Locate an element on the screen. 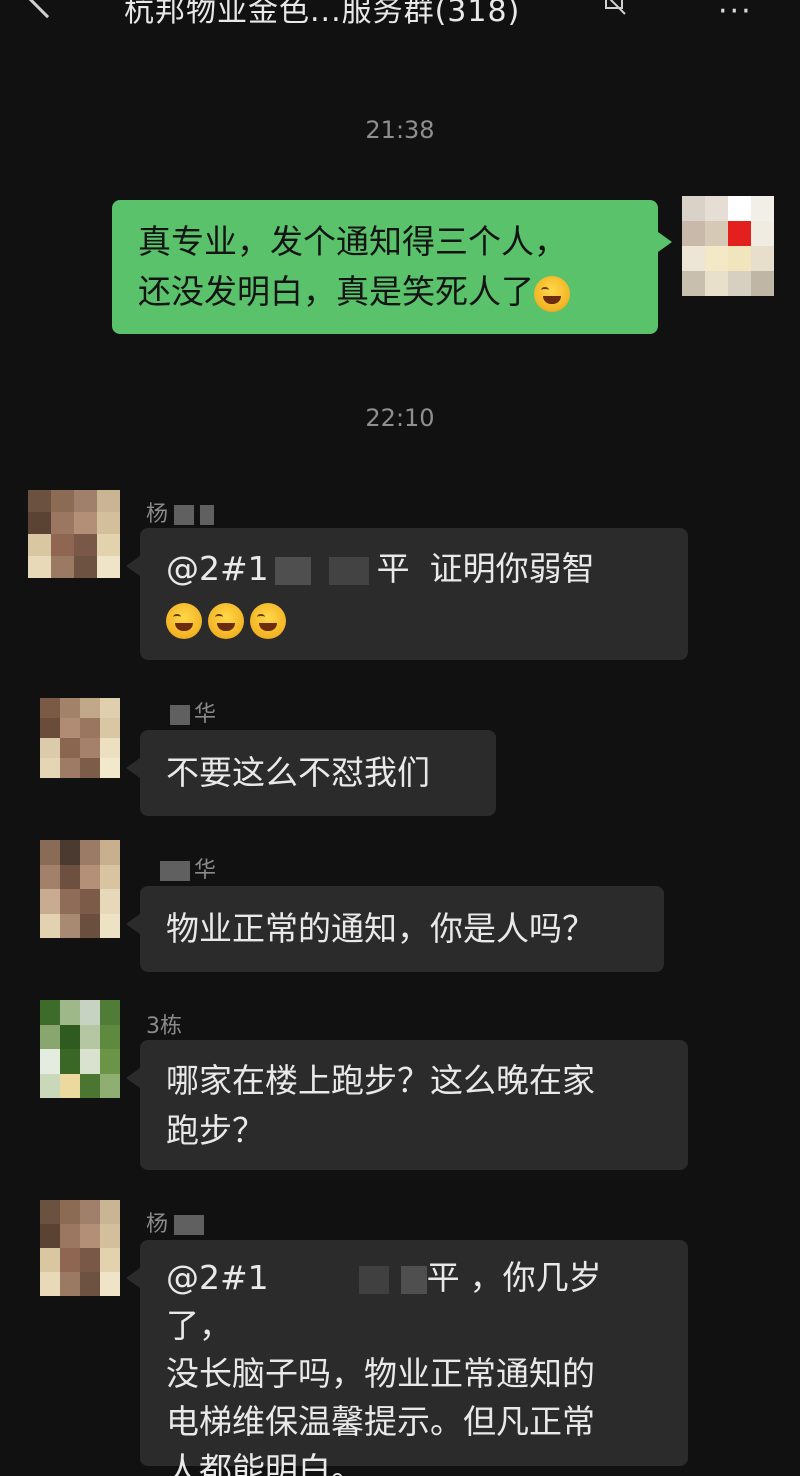 This screenshot has height=1476, width=800. message-text: 真专业，发个通知得三个人， is located at coordinates (352, 241).